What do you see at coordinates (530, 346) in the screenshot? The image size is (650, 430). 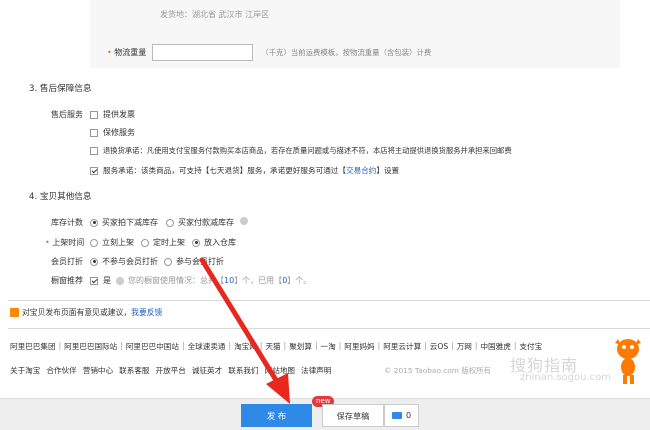 I see `footer-link: 支付宝` at bounding box center [530, 346].